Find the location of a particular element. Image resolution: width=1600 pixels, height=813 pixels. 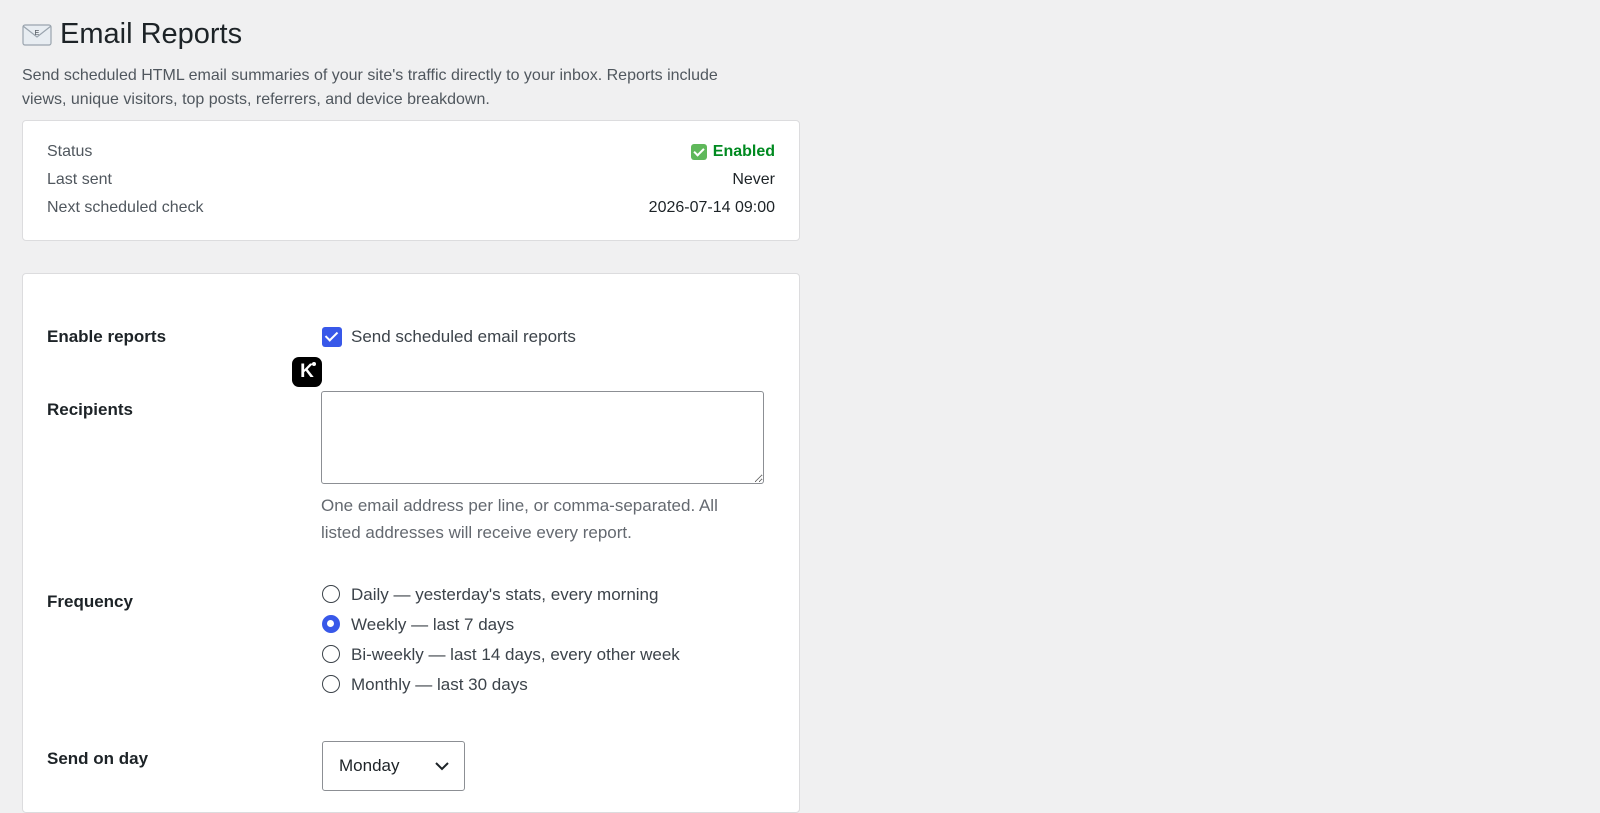

status-label: Status is located at coordinates (70, 151).